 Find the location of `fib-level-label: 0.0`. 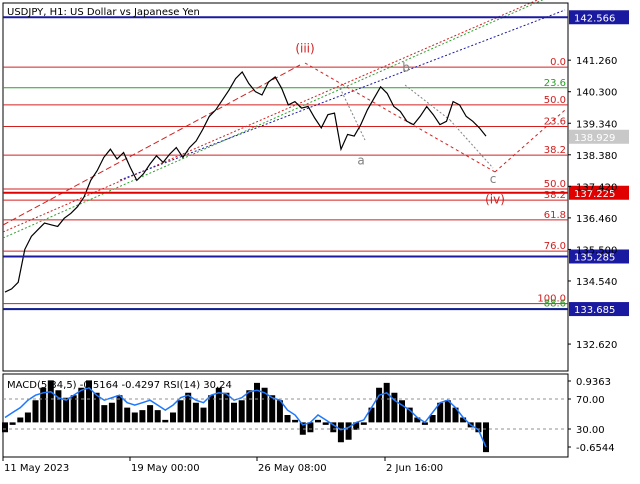

fib-level-label: 0.0 is located at coordinates (558, 62).